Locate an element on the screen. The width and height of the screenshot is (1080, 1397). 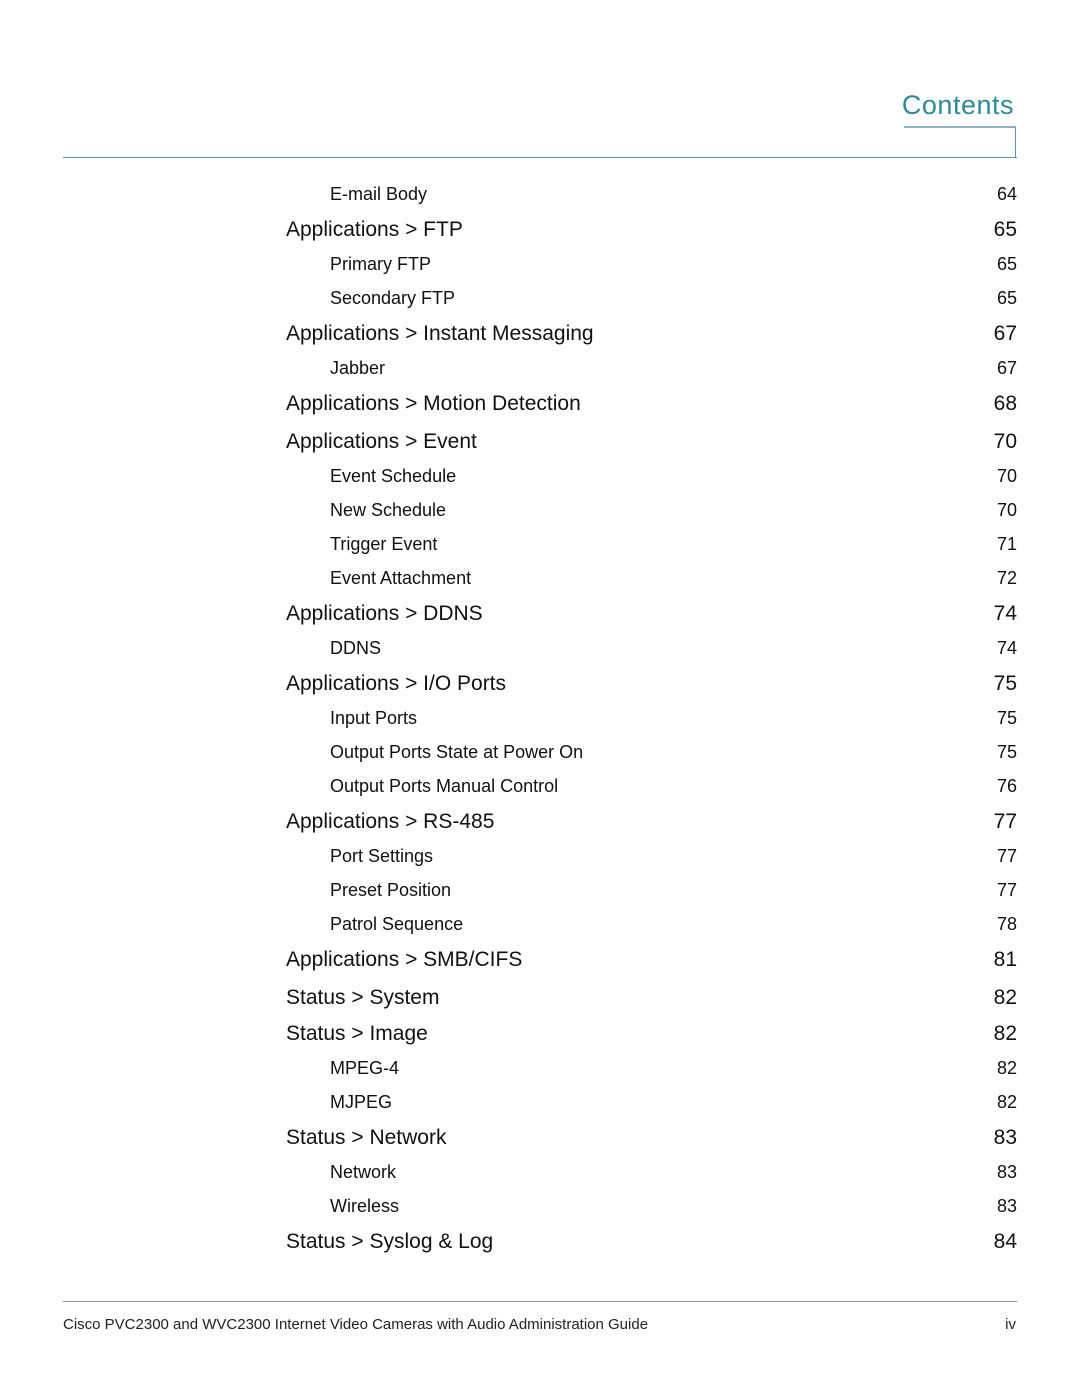
toc-subsection-entry: Event Schedule 70 is located at coordinates (651, 476).